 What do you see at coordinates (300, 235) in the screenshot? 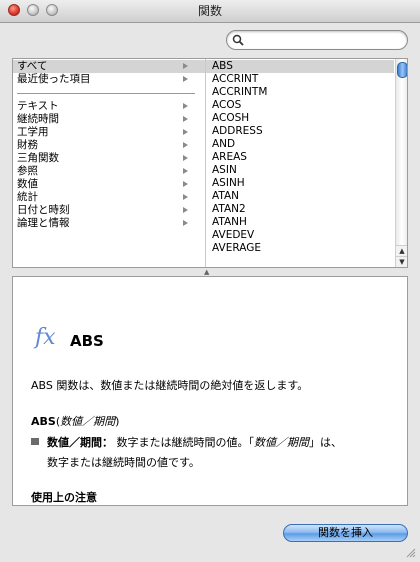
I see `function-item: AVEDEV` at bounding box center [300, 235].